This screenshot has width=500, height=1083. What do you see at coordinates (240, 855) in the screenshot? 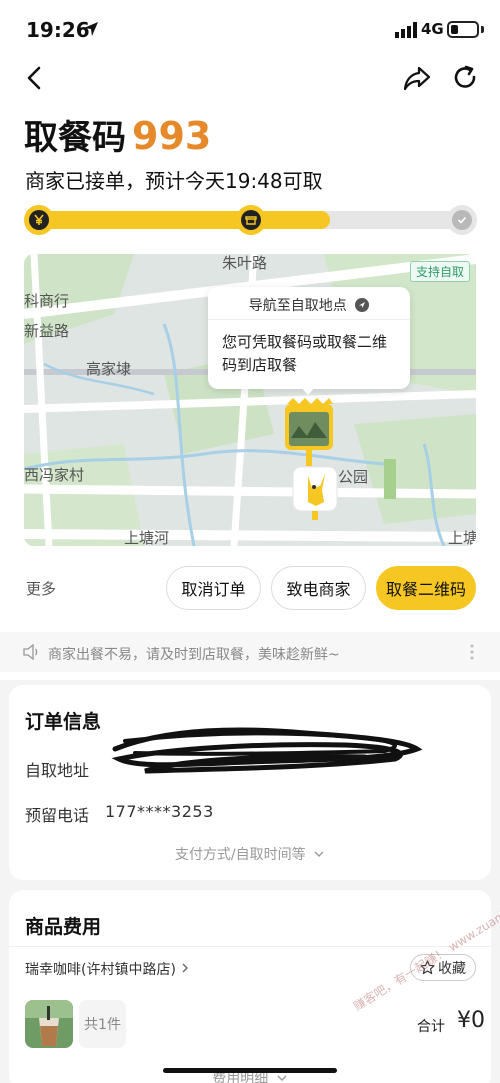
I see `more-order-info-text: 支付方式/自取时间等` at bounding box center [240, 855].